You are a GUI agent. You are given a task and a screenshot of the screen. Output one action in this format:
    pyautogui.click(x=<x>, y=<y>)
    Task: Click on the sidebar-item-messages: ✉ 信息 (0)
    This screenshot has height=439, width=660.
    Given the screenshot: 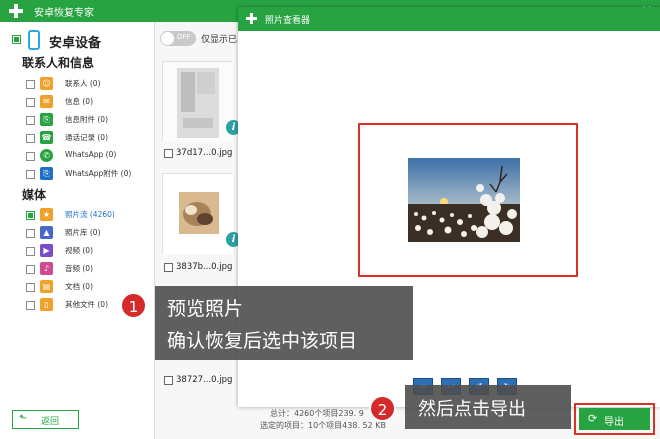 What is the action you would take?
    pyautogui.click(x=88, y=102)
    